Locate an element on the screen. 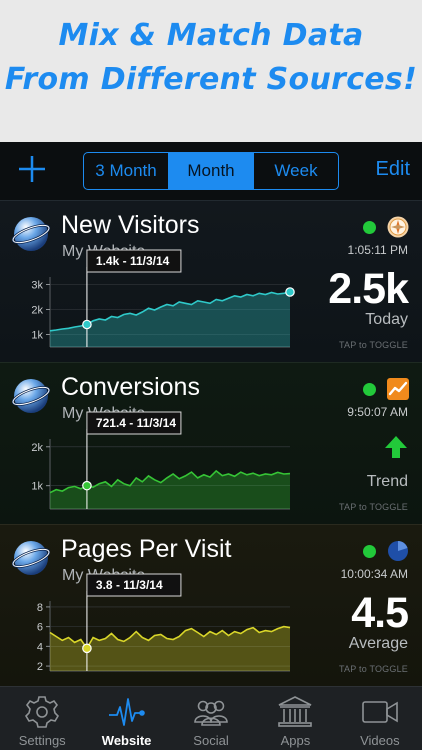  metric-period-label: Trend is located at coordinates (387, 481).